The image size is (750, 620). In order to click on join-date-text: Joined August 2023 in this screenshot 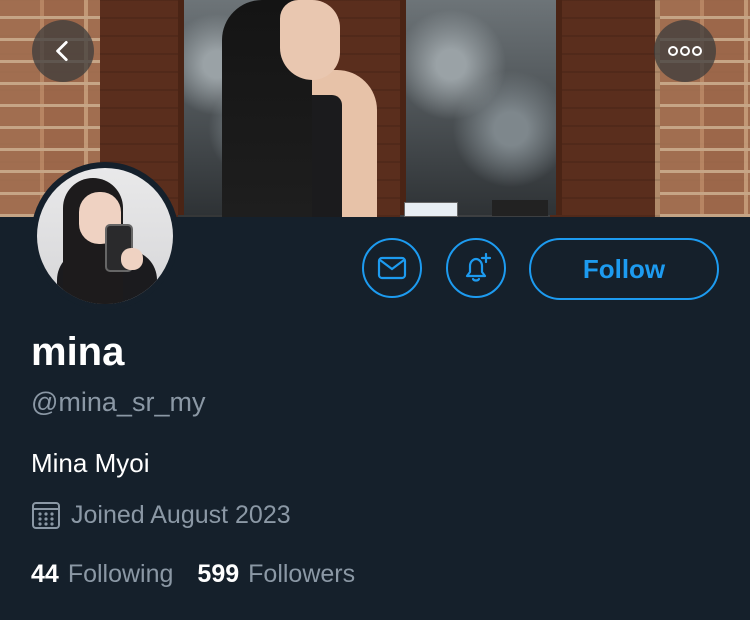, I will do `click(181, 514)`.